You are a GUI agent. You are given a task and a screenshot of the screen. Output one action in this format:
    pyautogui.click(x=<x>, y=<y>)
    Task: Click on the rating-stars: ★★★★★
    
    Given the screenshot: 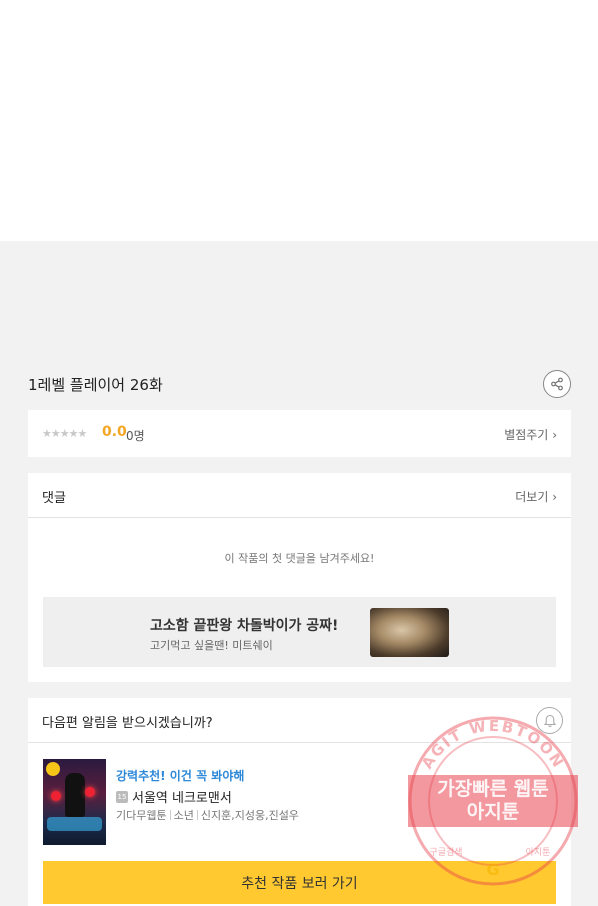 What is the action you would take?
    pyautogui.click(x=64, y=433)
    